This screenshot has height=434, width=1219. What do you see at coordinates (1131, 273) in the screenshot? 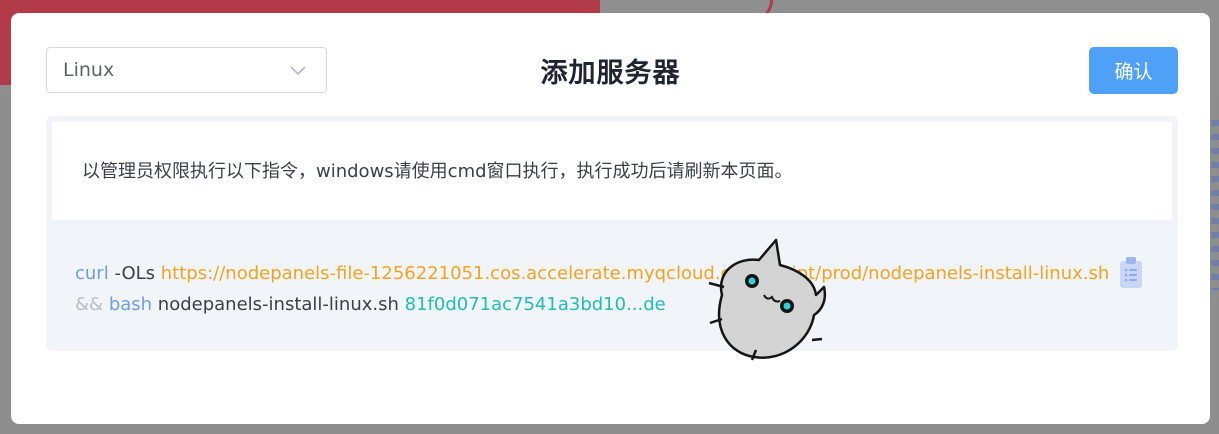
I see `clipboard-icon` at bounding box center [1131, 273].